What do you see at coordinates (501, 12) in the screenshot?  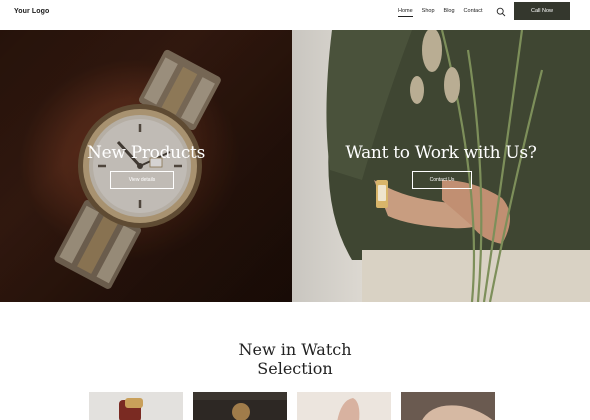 I see `search-icon` at bounding box center [501, 12].